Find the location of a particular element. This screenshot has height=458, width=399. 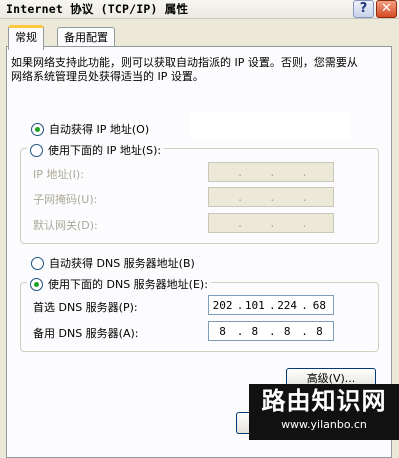

radio-manual-dns-label: 使用下面的 DNS 服务器地址(E): is located at coordinates (128, 284).